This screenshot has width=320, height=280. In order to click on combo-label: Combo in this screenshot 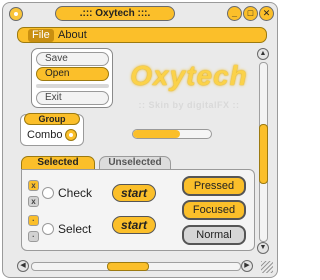, I will do `click(45, 135)`.